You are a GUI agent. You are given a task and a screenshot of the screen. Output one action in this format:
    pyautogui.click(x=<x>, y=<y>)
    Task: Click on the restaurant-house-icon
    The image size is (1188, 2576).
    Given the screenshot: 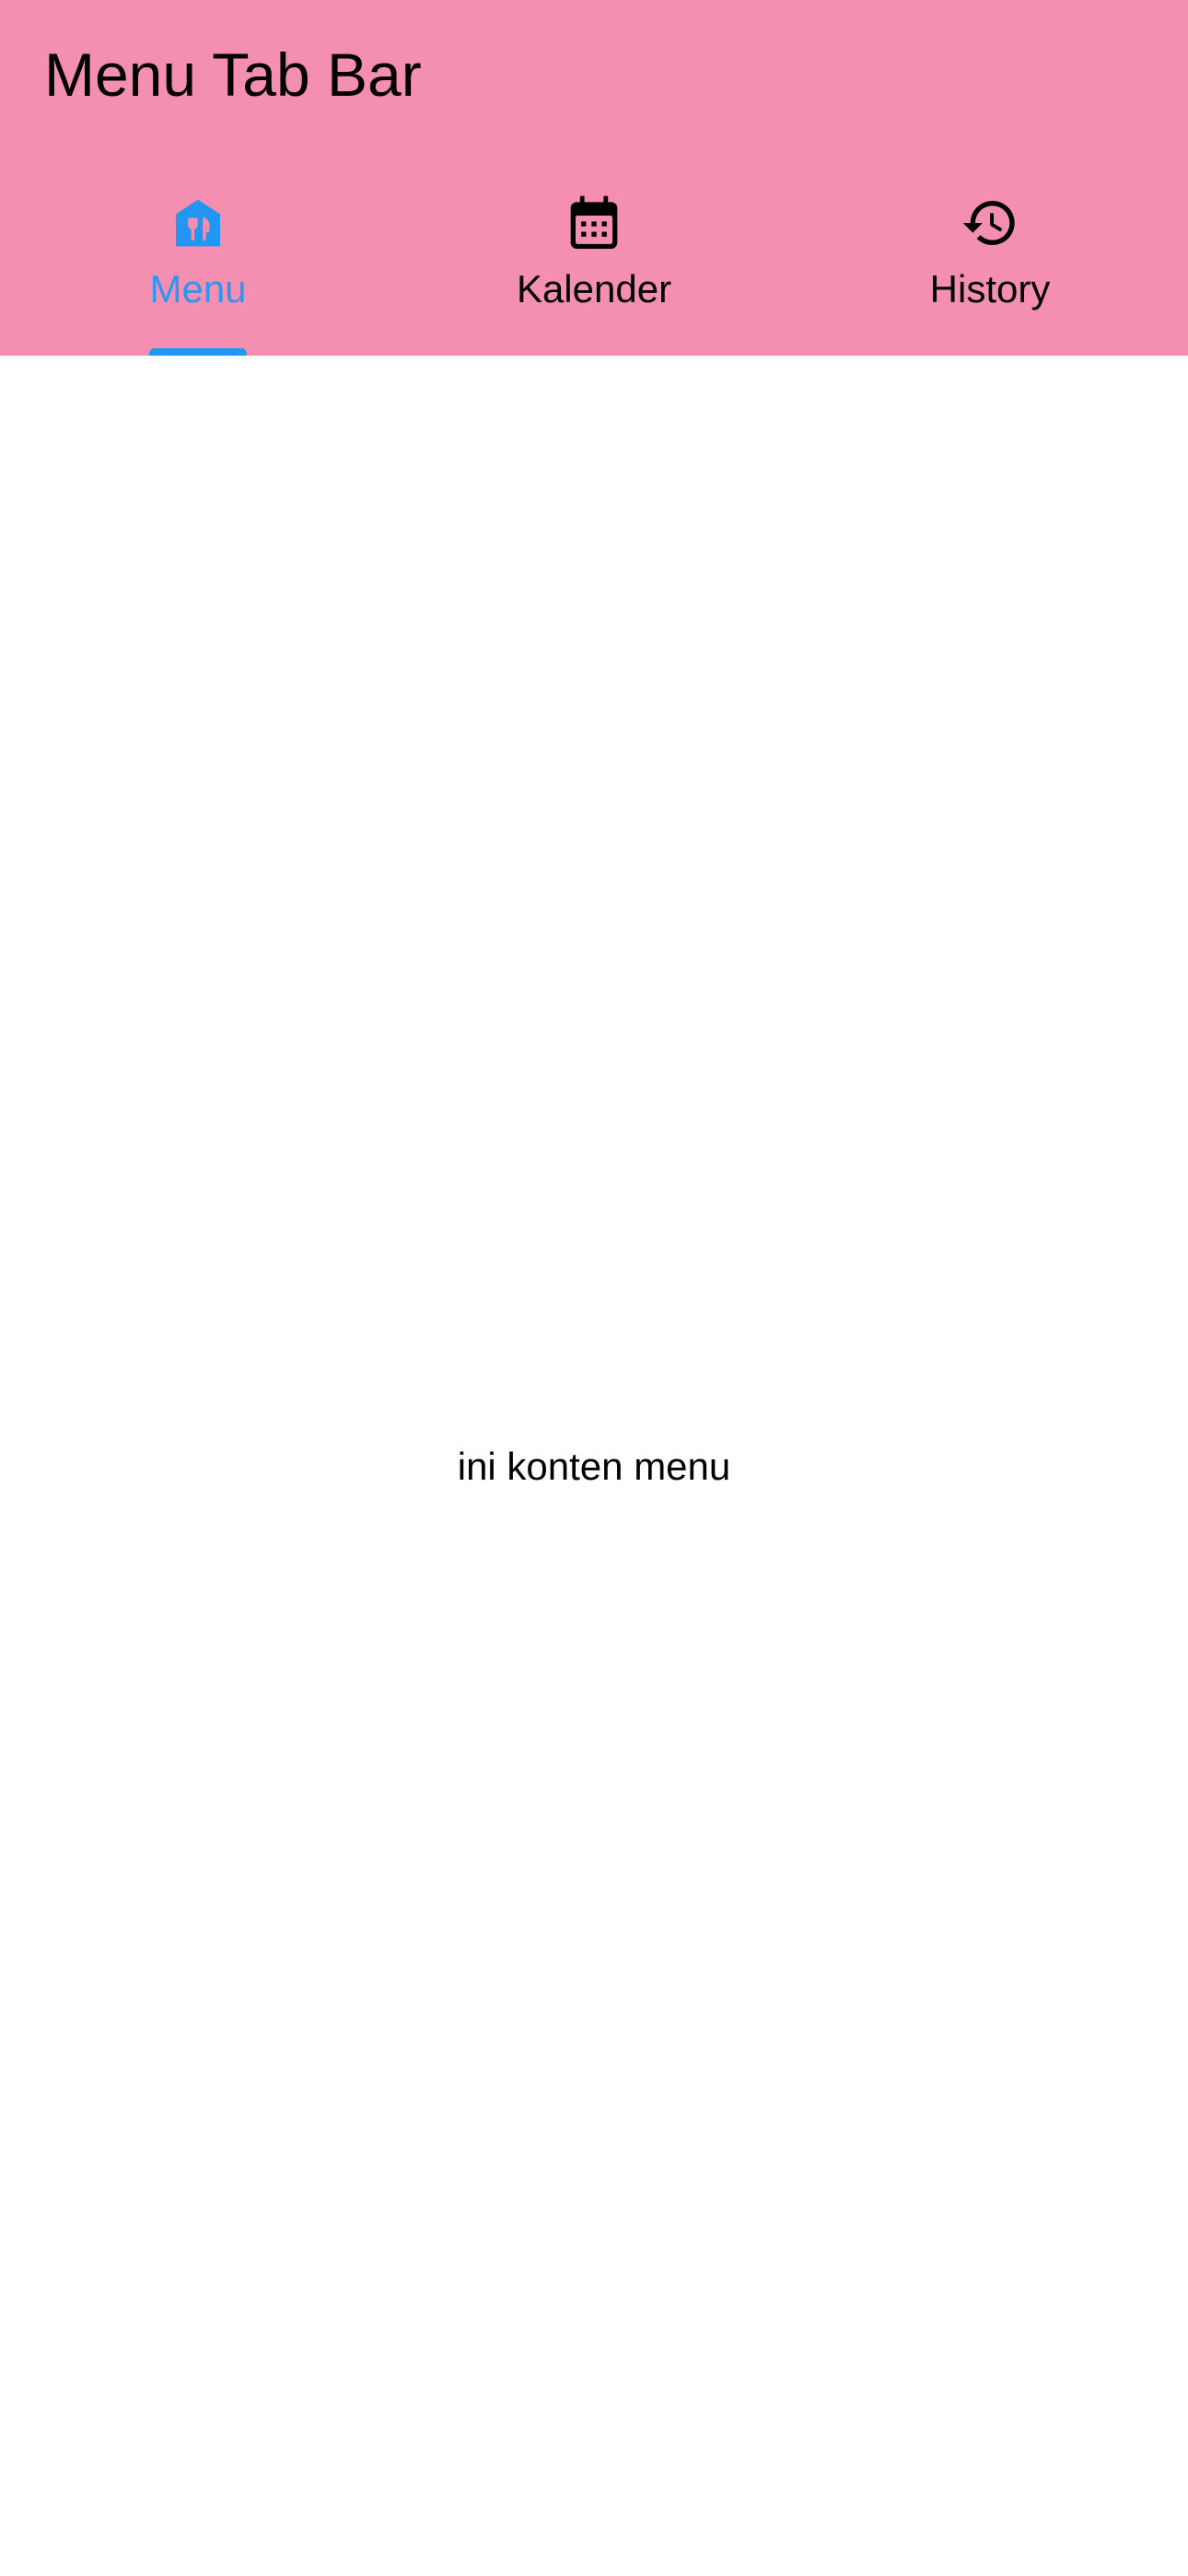 What is the action you would take?
    pyautogui.click(x=198, y=222)
    